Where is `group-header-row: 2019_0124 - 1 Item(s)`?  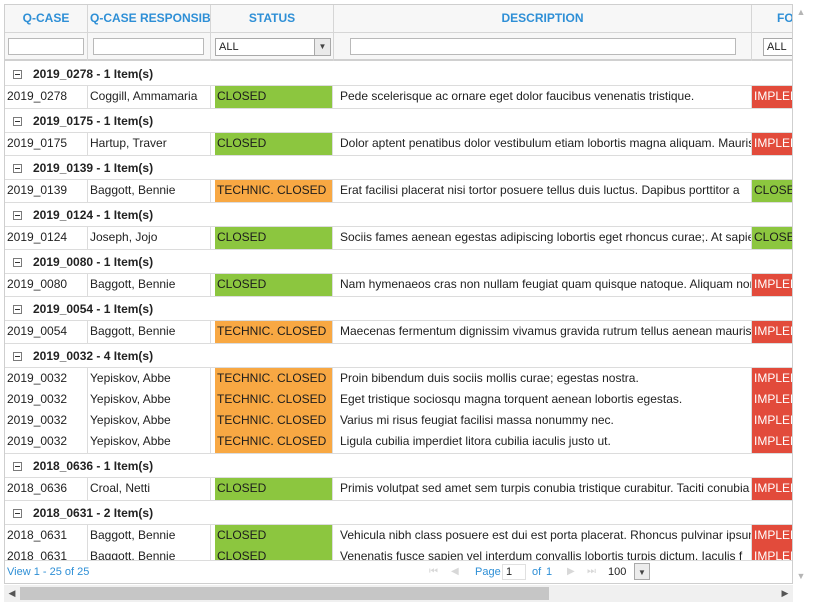 group-header-row: 2019_0124 - 1 Item(s) is located at coordinates (398, 215).